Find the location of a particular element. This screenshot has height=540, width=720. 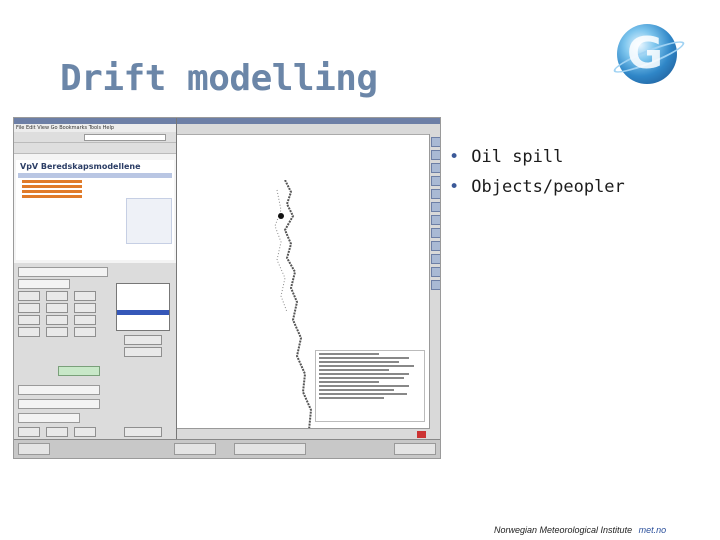

spill-marker is located at coordinates (281, 216).